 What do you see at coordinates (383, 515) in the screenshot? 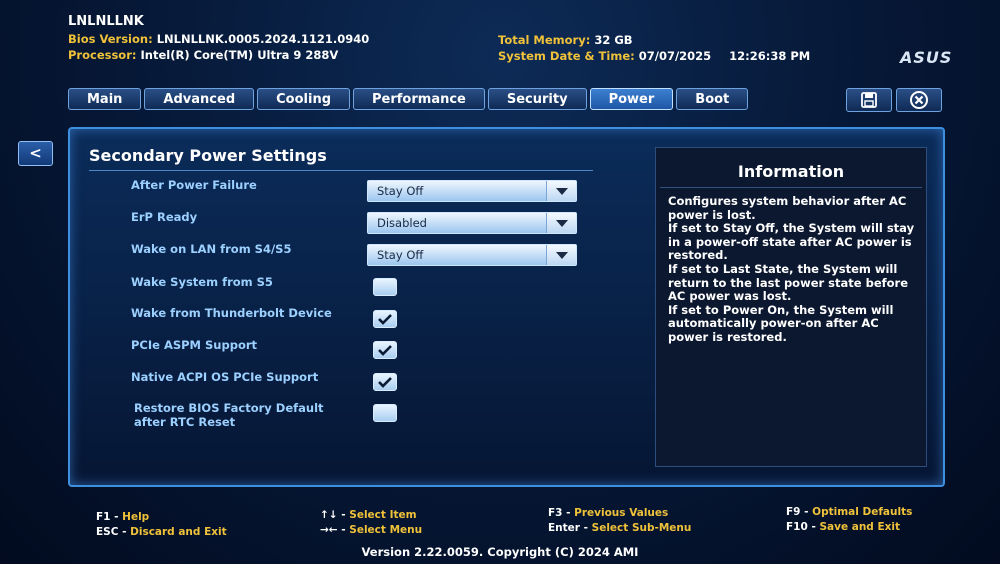
I see `arrows-ud-desc: Select Item` at bounding box center [383, 515].